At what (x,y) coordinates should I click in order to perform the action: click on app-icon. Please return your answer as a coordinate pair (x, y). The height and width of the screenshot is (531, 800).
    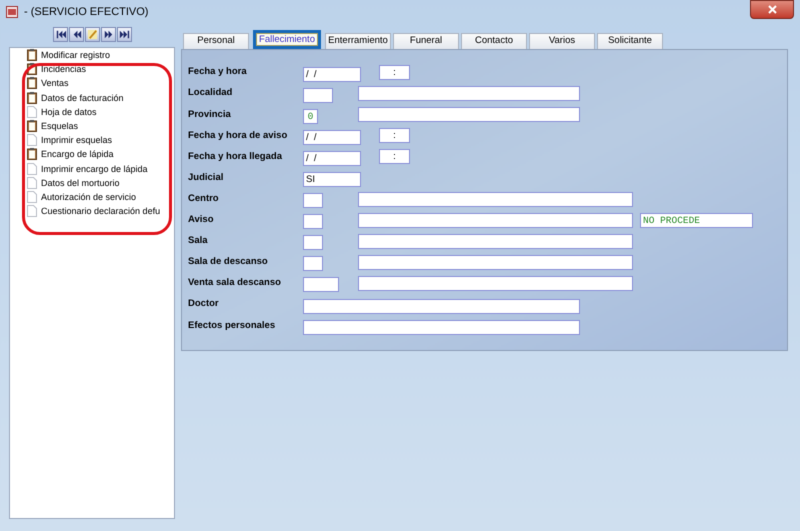
    Looking at the image, I should click on (12, 12).